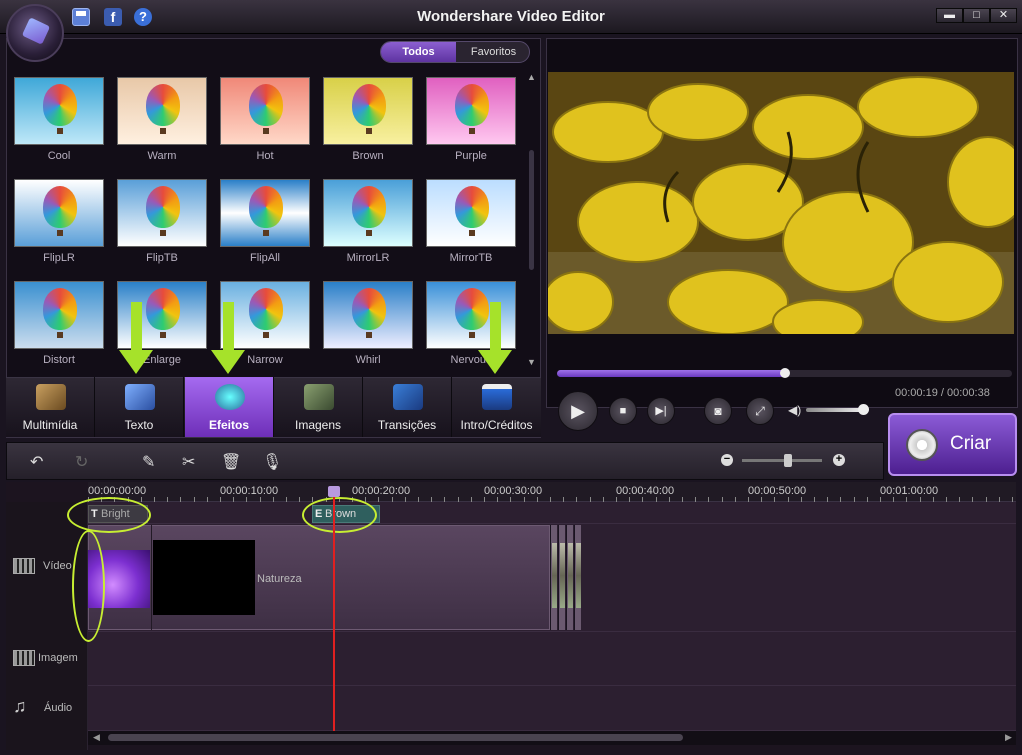 This screenshot has height=755, width=1022. I want to click on scroll-up-icon: ▲, so click(531, 77).